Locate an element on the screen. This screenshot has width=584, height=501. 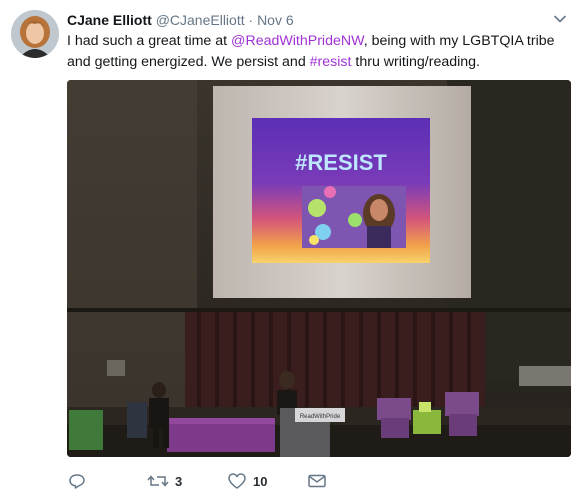
retweet-count: 3 is located at coordinates (179, 481).